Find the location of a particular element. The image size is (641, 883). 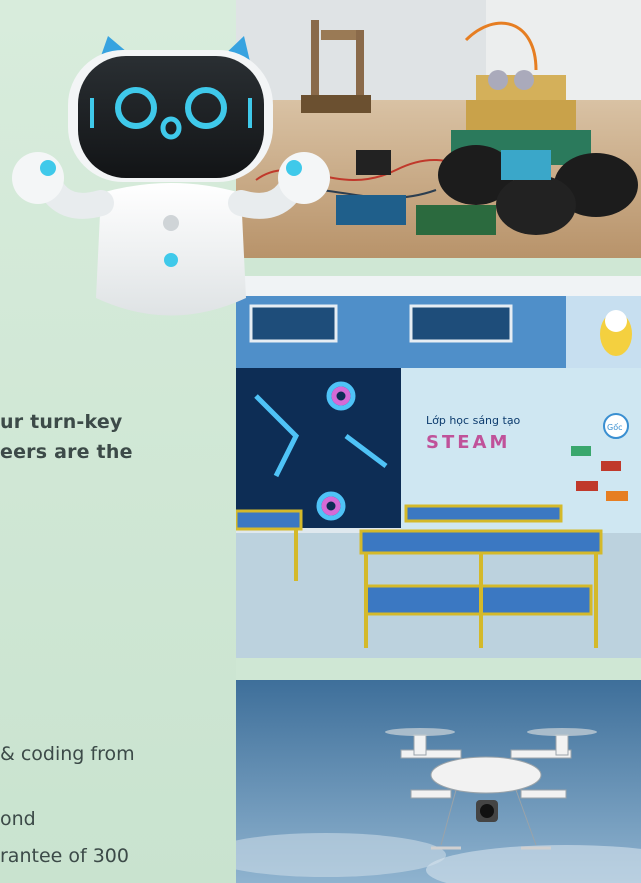

classroom-sign-word: STEAM is located at coordinates (468, 442).